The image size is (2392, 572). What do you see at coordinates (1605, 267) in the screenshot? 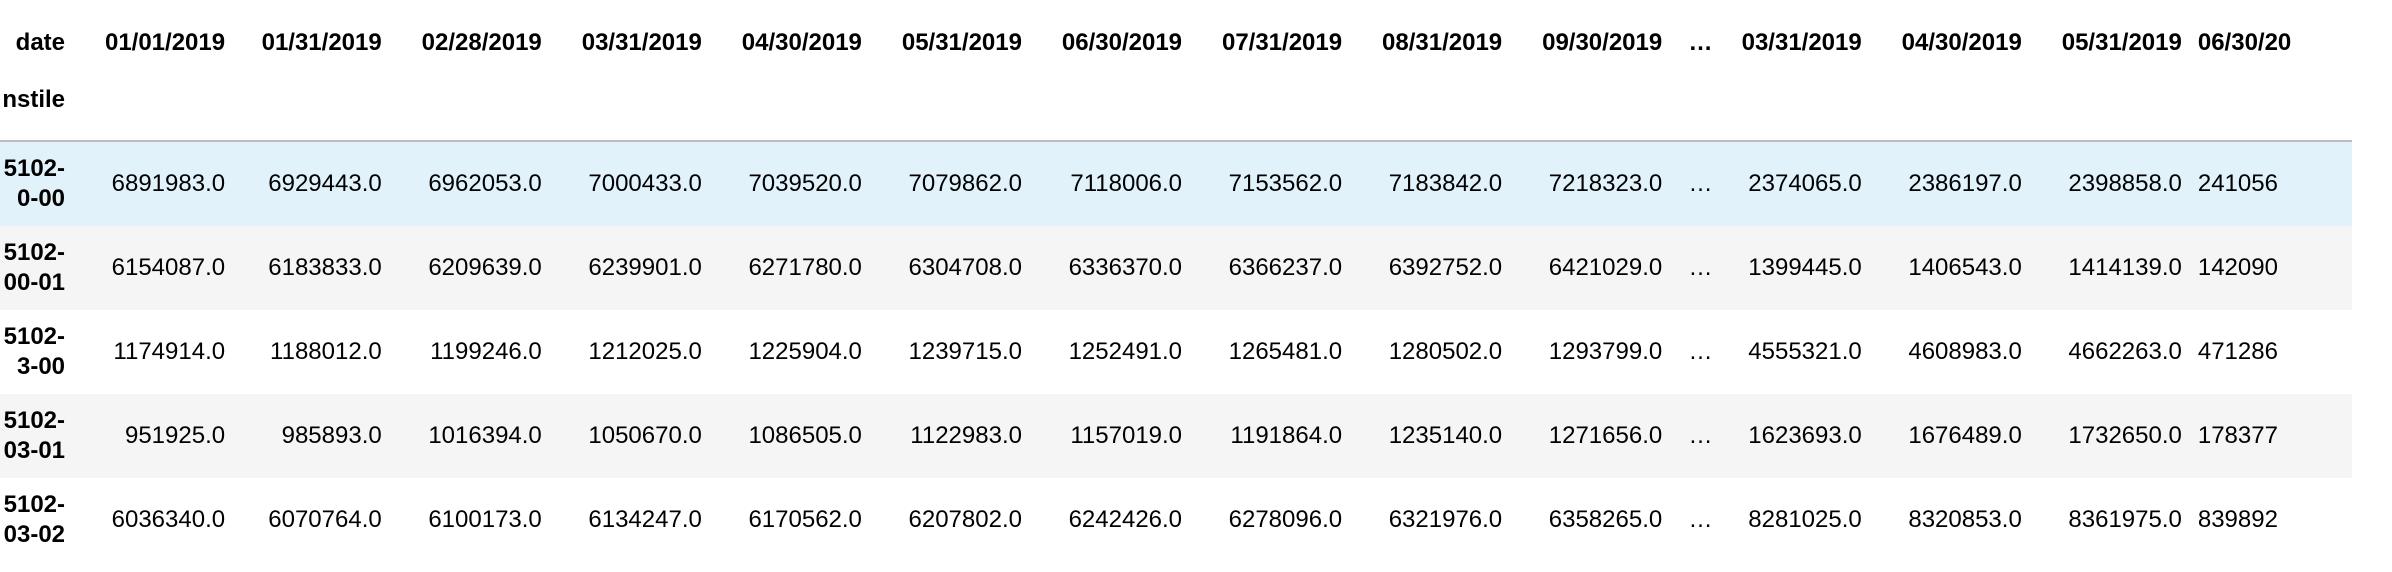
I see `table-cell: 6421029.0` at bounding box center [1605, 267].